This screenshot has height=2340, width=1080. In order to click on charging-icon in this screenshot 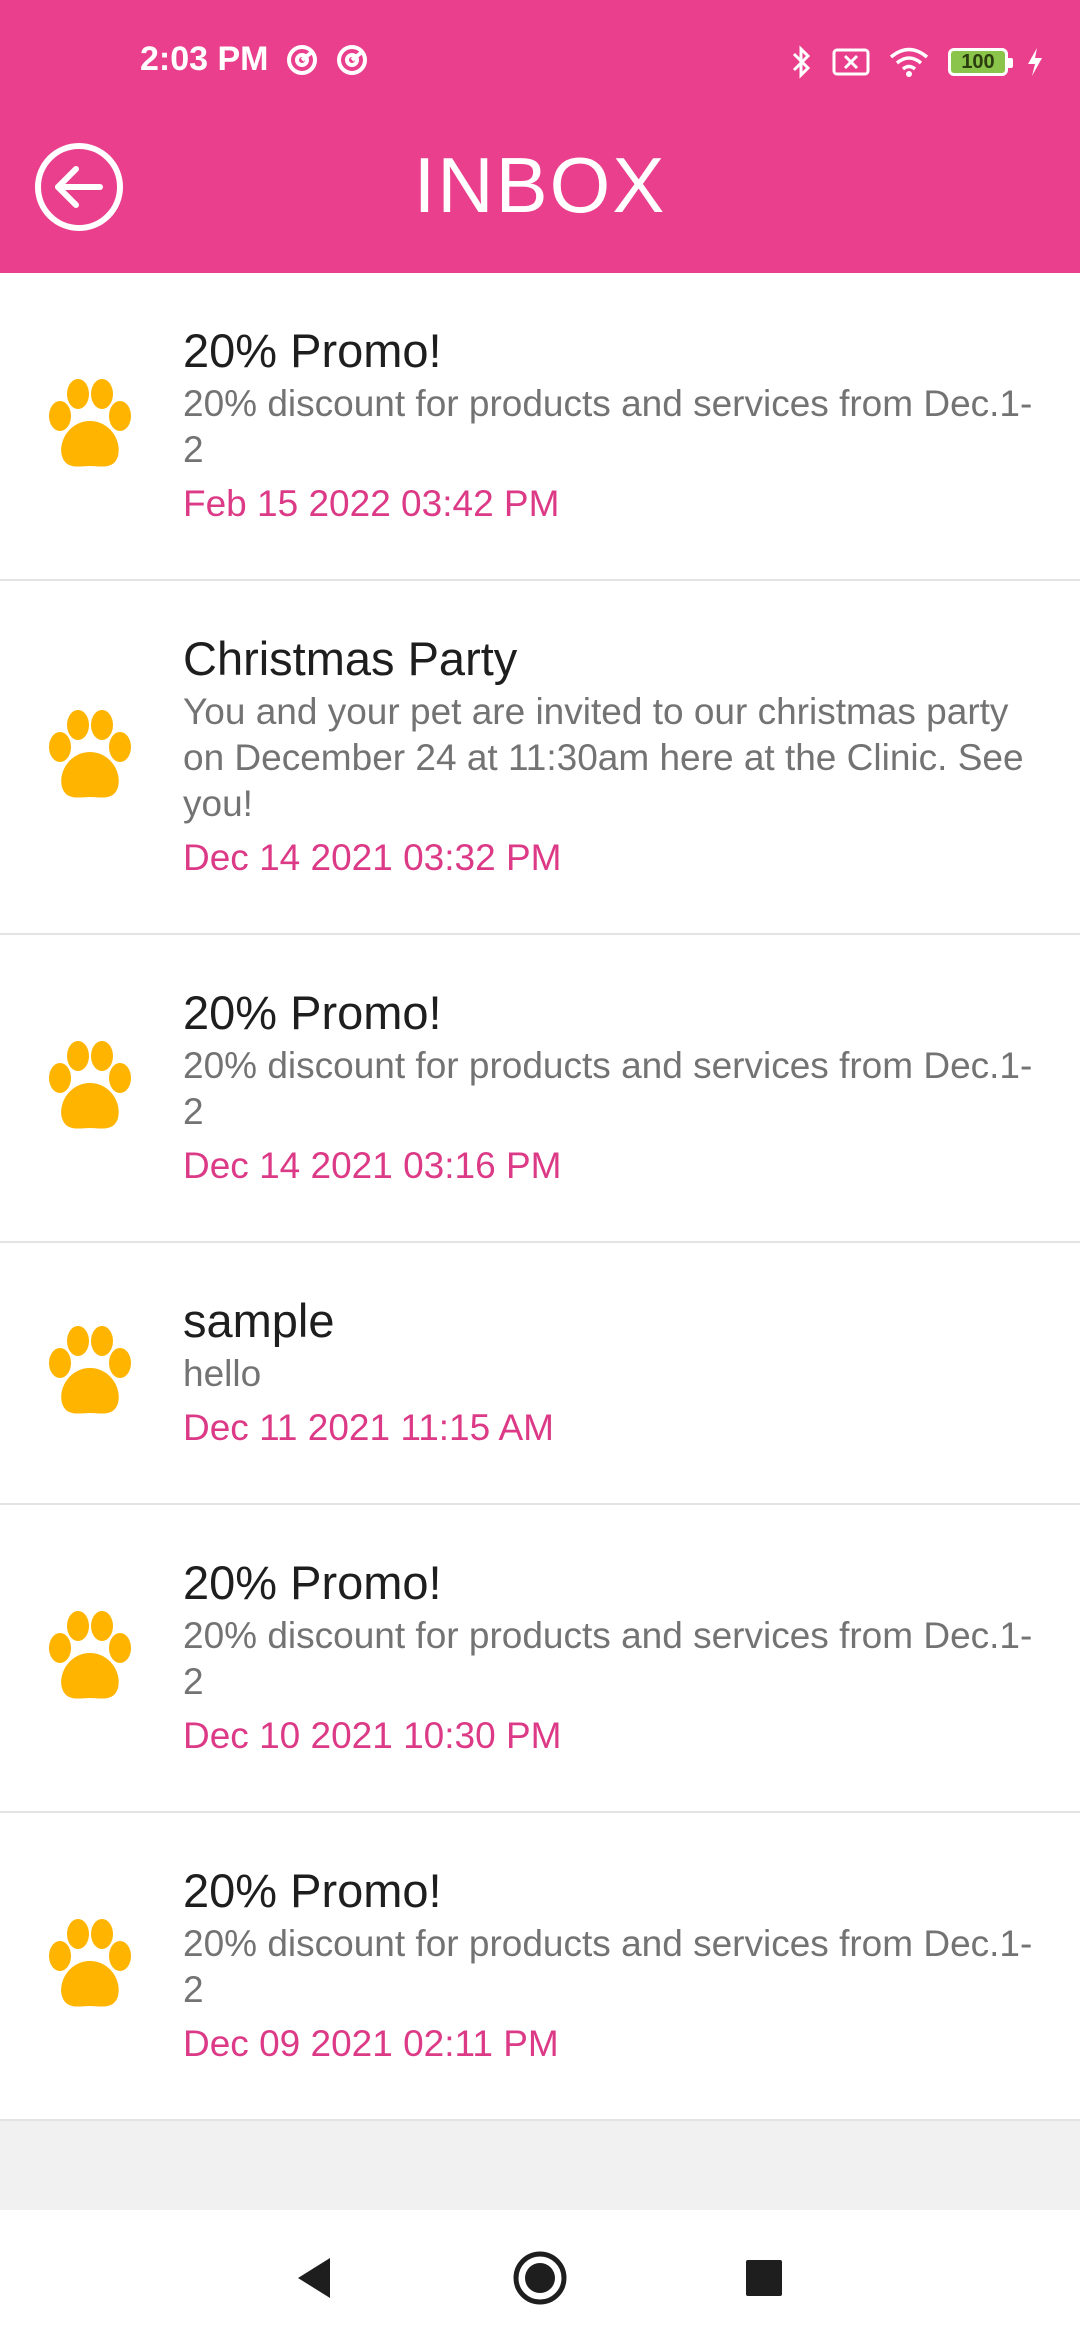, I will do `click(1035, 62)`.